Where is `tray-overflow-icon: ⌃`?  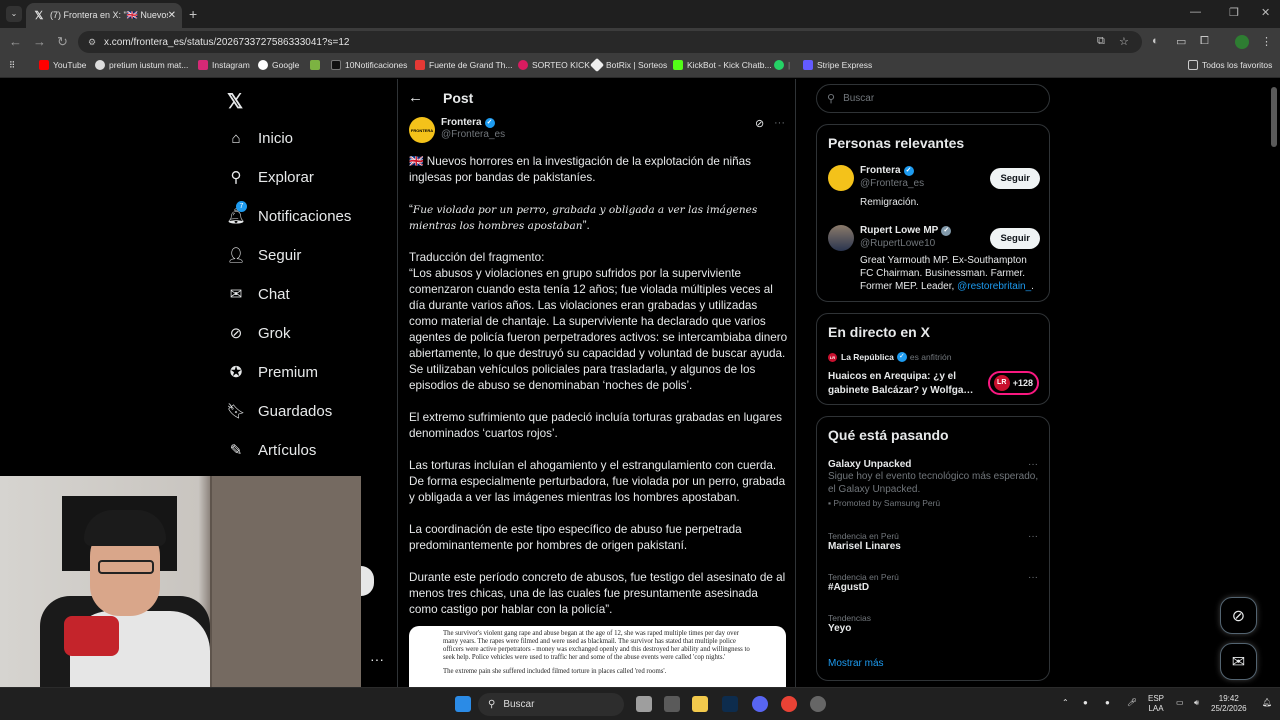
tray-overflow-icon: ⌃ is located at coordinates (1065, 703).